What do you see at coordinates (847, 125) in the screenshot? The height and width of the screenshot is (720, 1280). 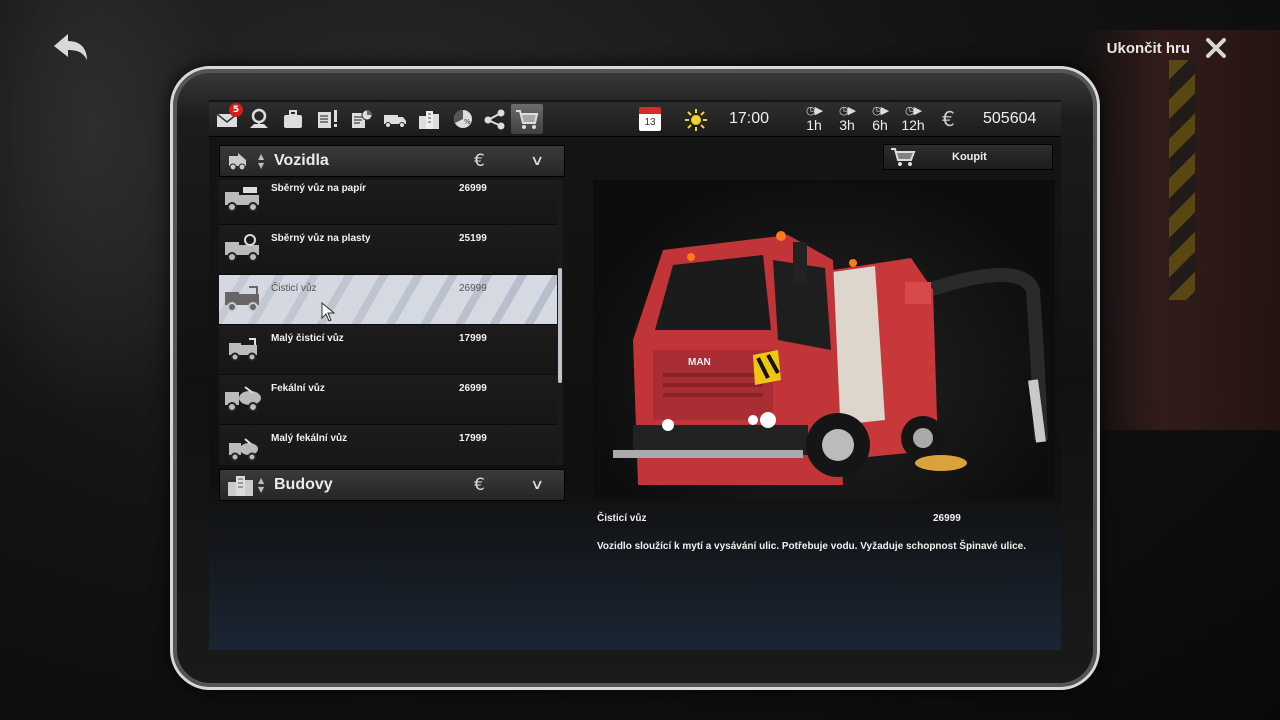 I see `speed-label: 3h` at bounding box center [847, 125].